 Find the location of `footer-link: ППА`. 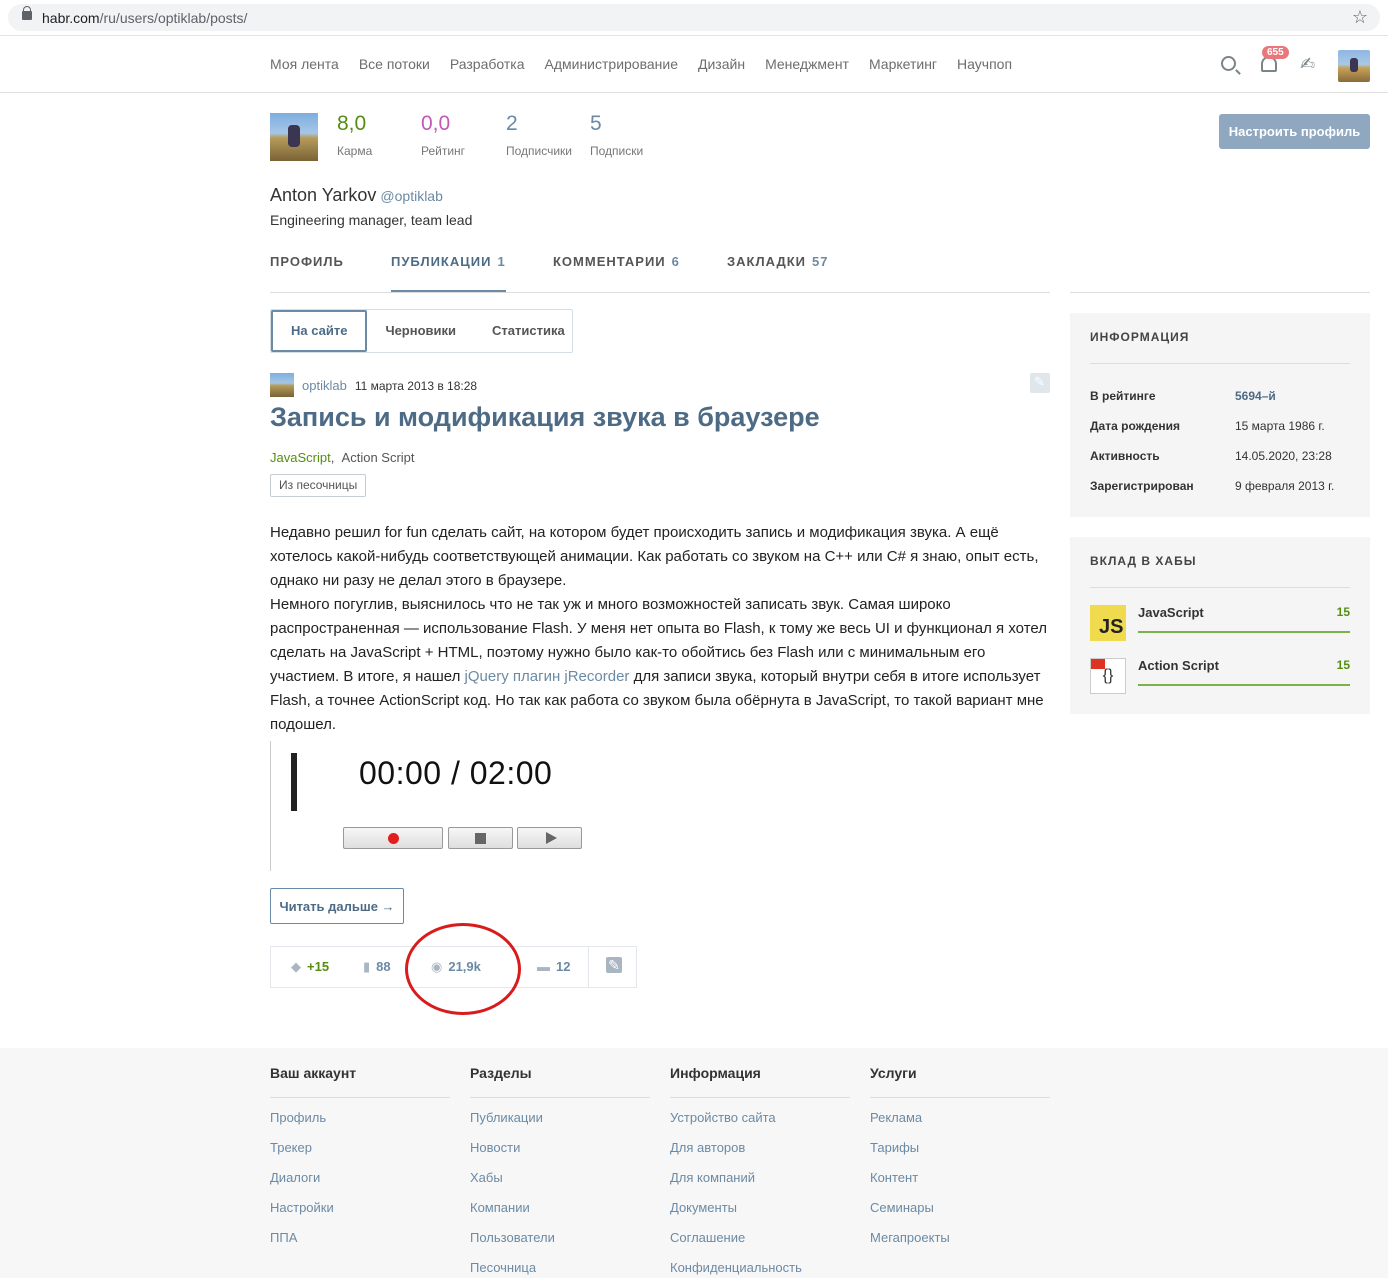

footer-link: ППА is located at coordinates (360, 1243).